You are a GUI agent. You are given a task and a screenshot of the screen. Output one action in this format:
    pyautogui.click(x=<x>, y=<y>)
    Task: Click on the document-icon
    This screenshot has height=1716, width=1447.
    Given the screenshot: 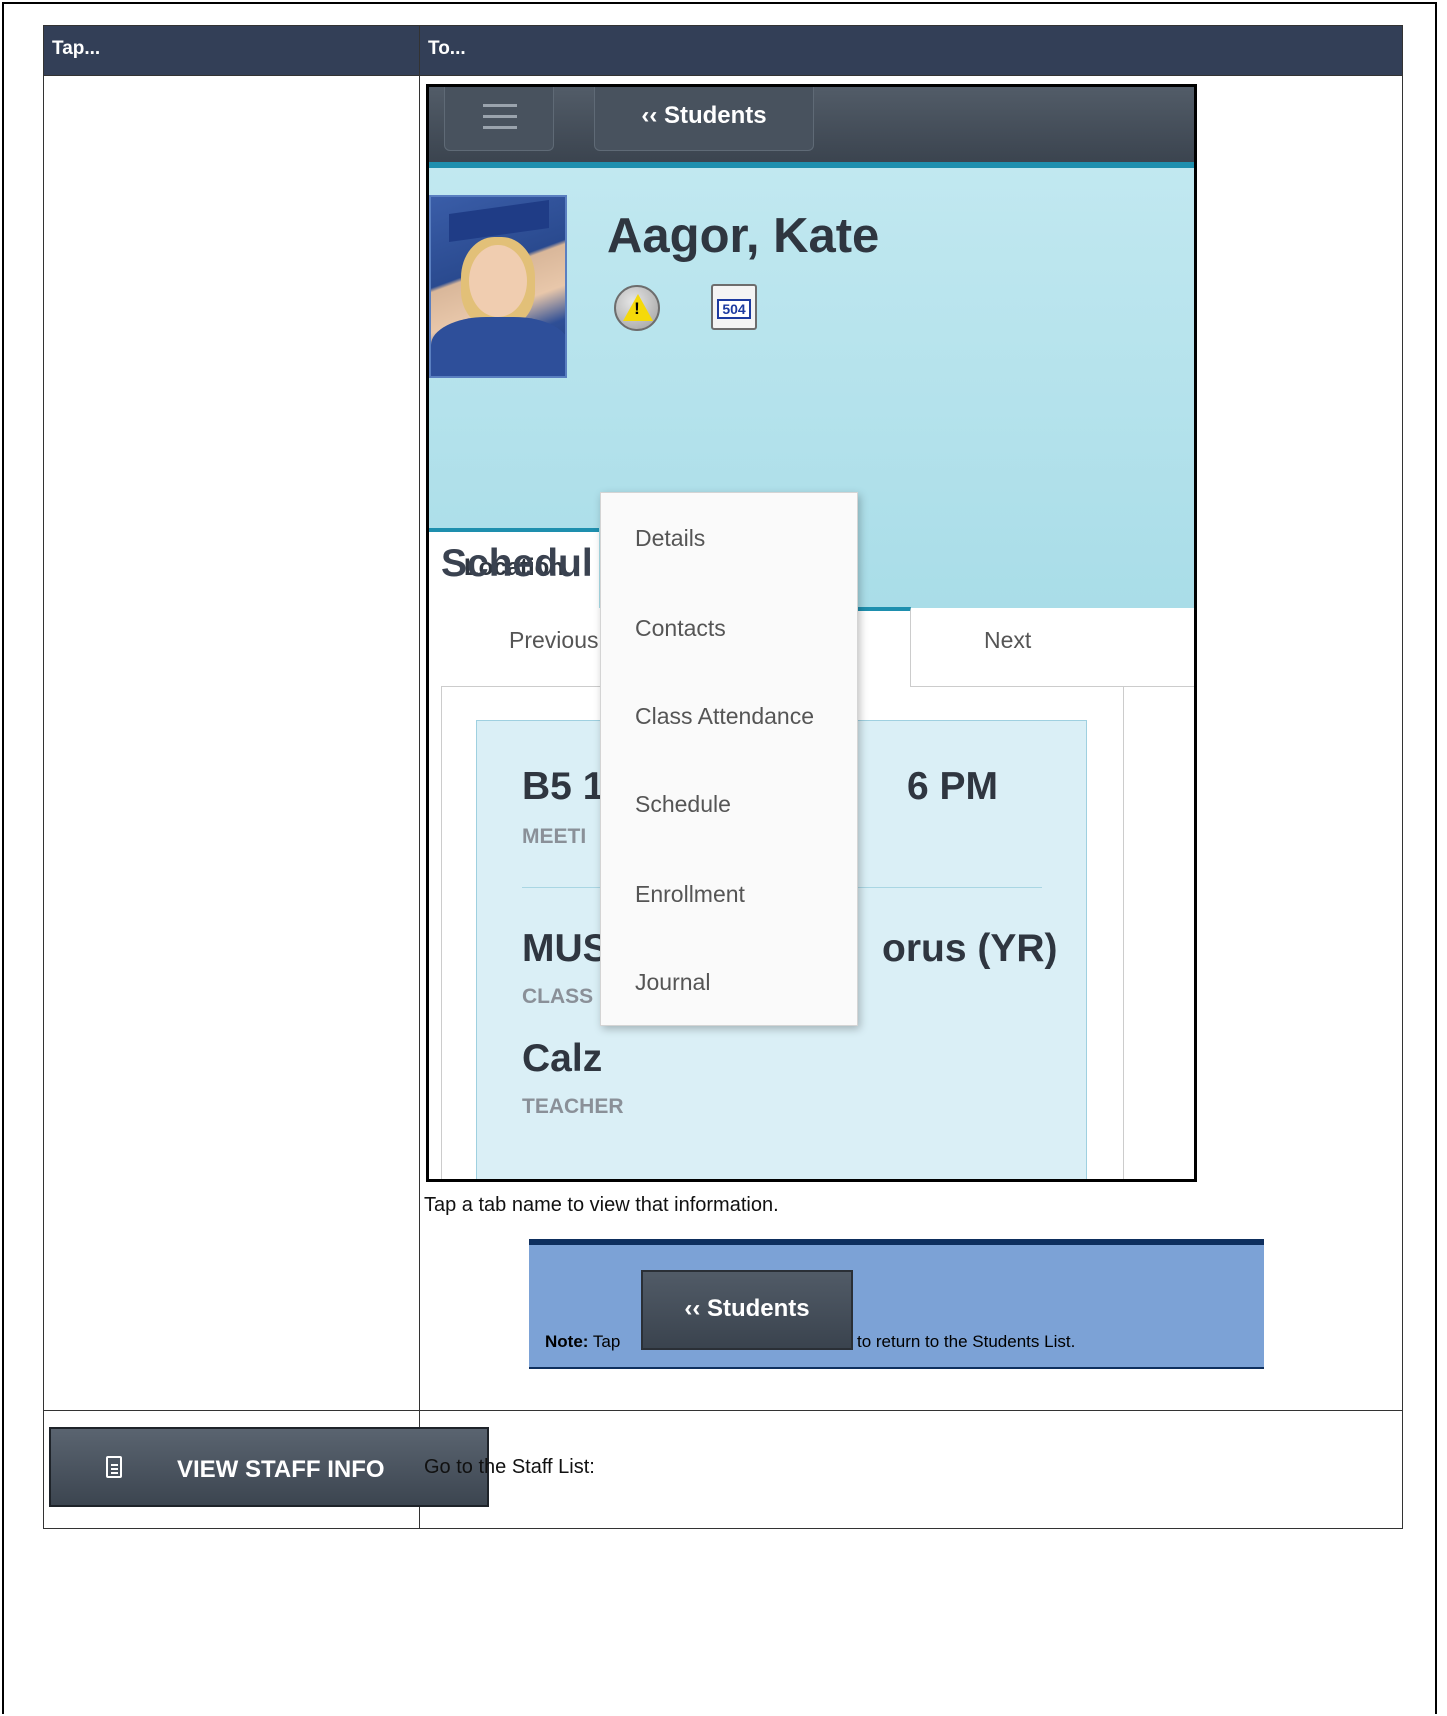 What is the action you would take?
    pyautogui.click(x=114, y=1467)
    